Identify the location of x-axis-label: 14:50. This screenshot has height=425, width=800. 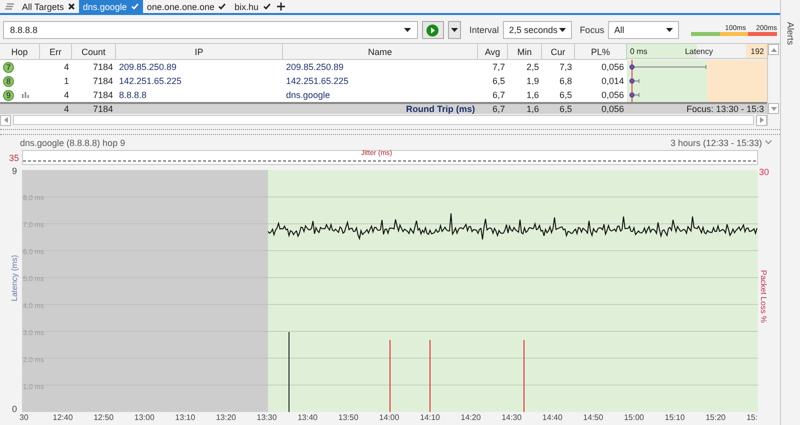
(593, 417).